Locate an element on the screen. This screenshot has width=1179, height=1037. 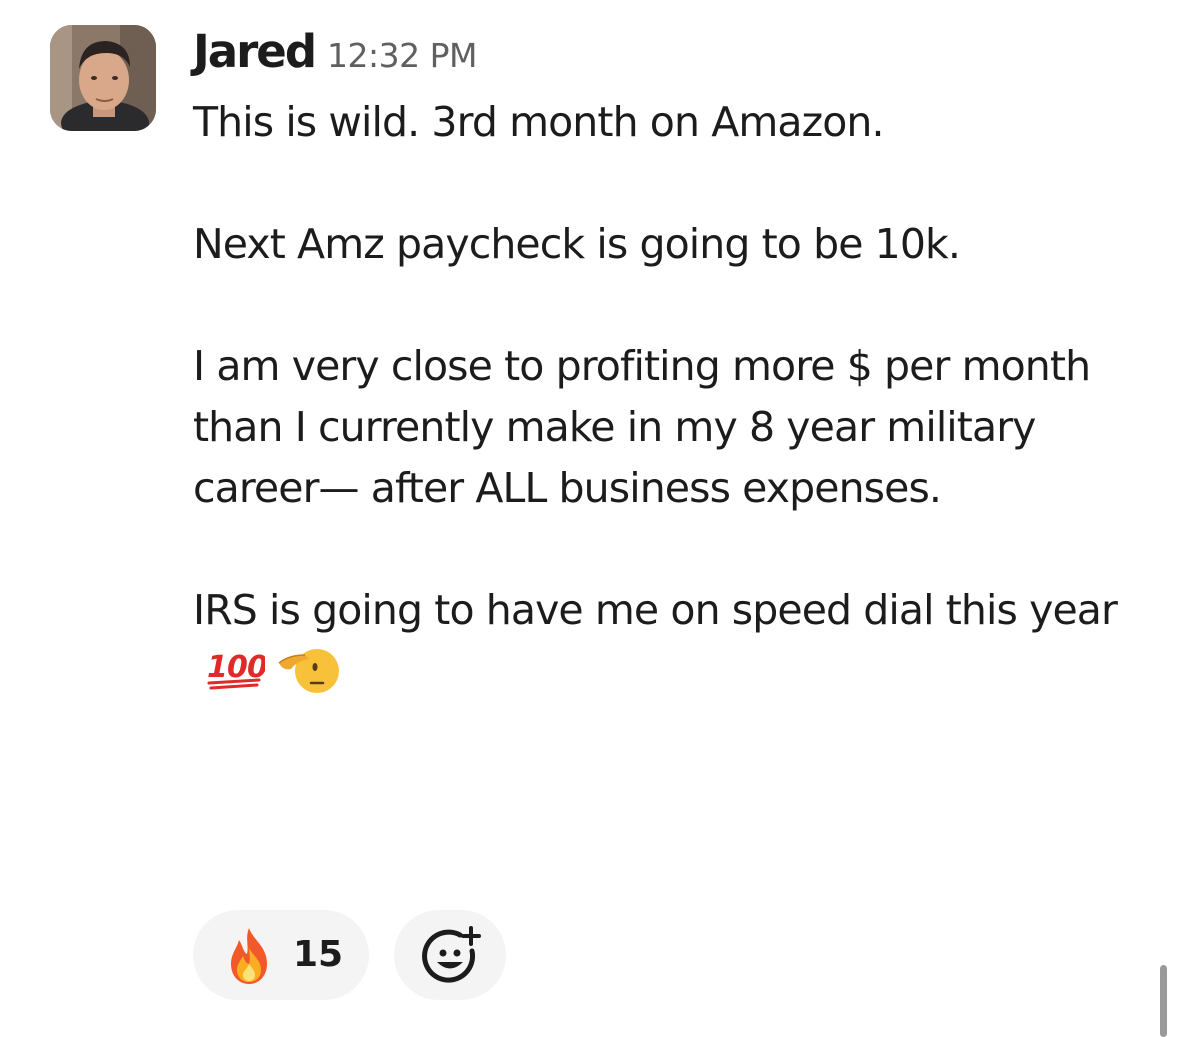
add-emoji-reaction-icon is located at coordinates (451, 954).